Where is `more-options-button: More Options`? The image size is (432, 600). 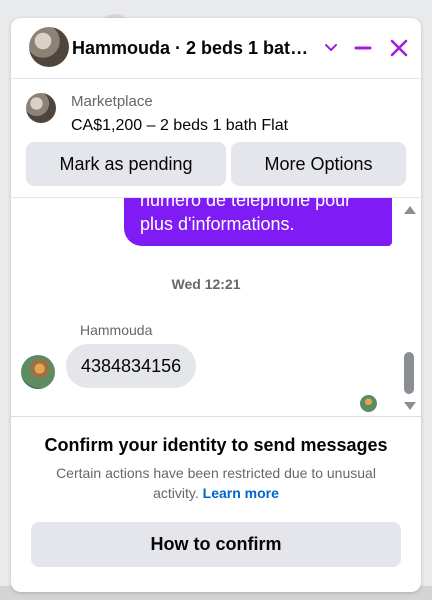 more-options-button: More Options is located at coordinates (318, 164).